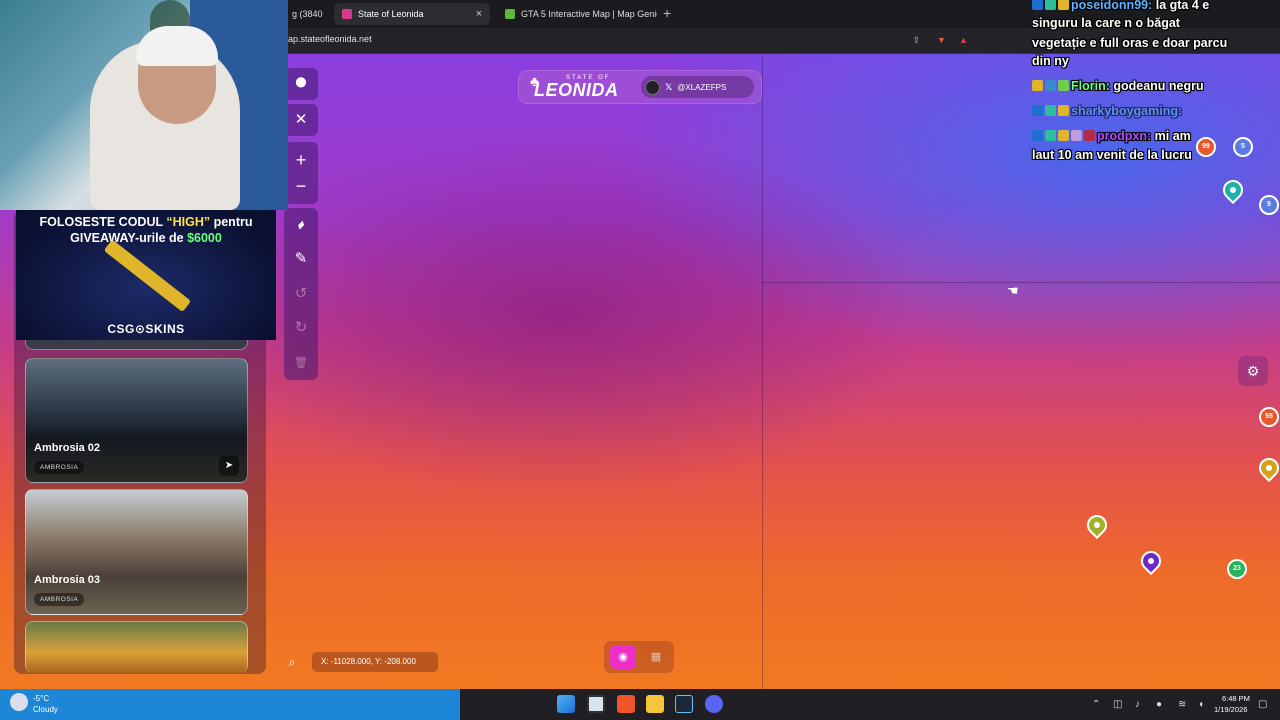  Describe the element at coordinates (1013, 290) in the screenshot. I see `hand-cursor-icon: ☚` at that location.